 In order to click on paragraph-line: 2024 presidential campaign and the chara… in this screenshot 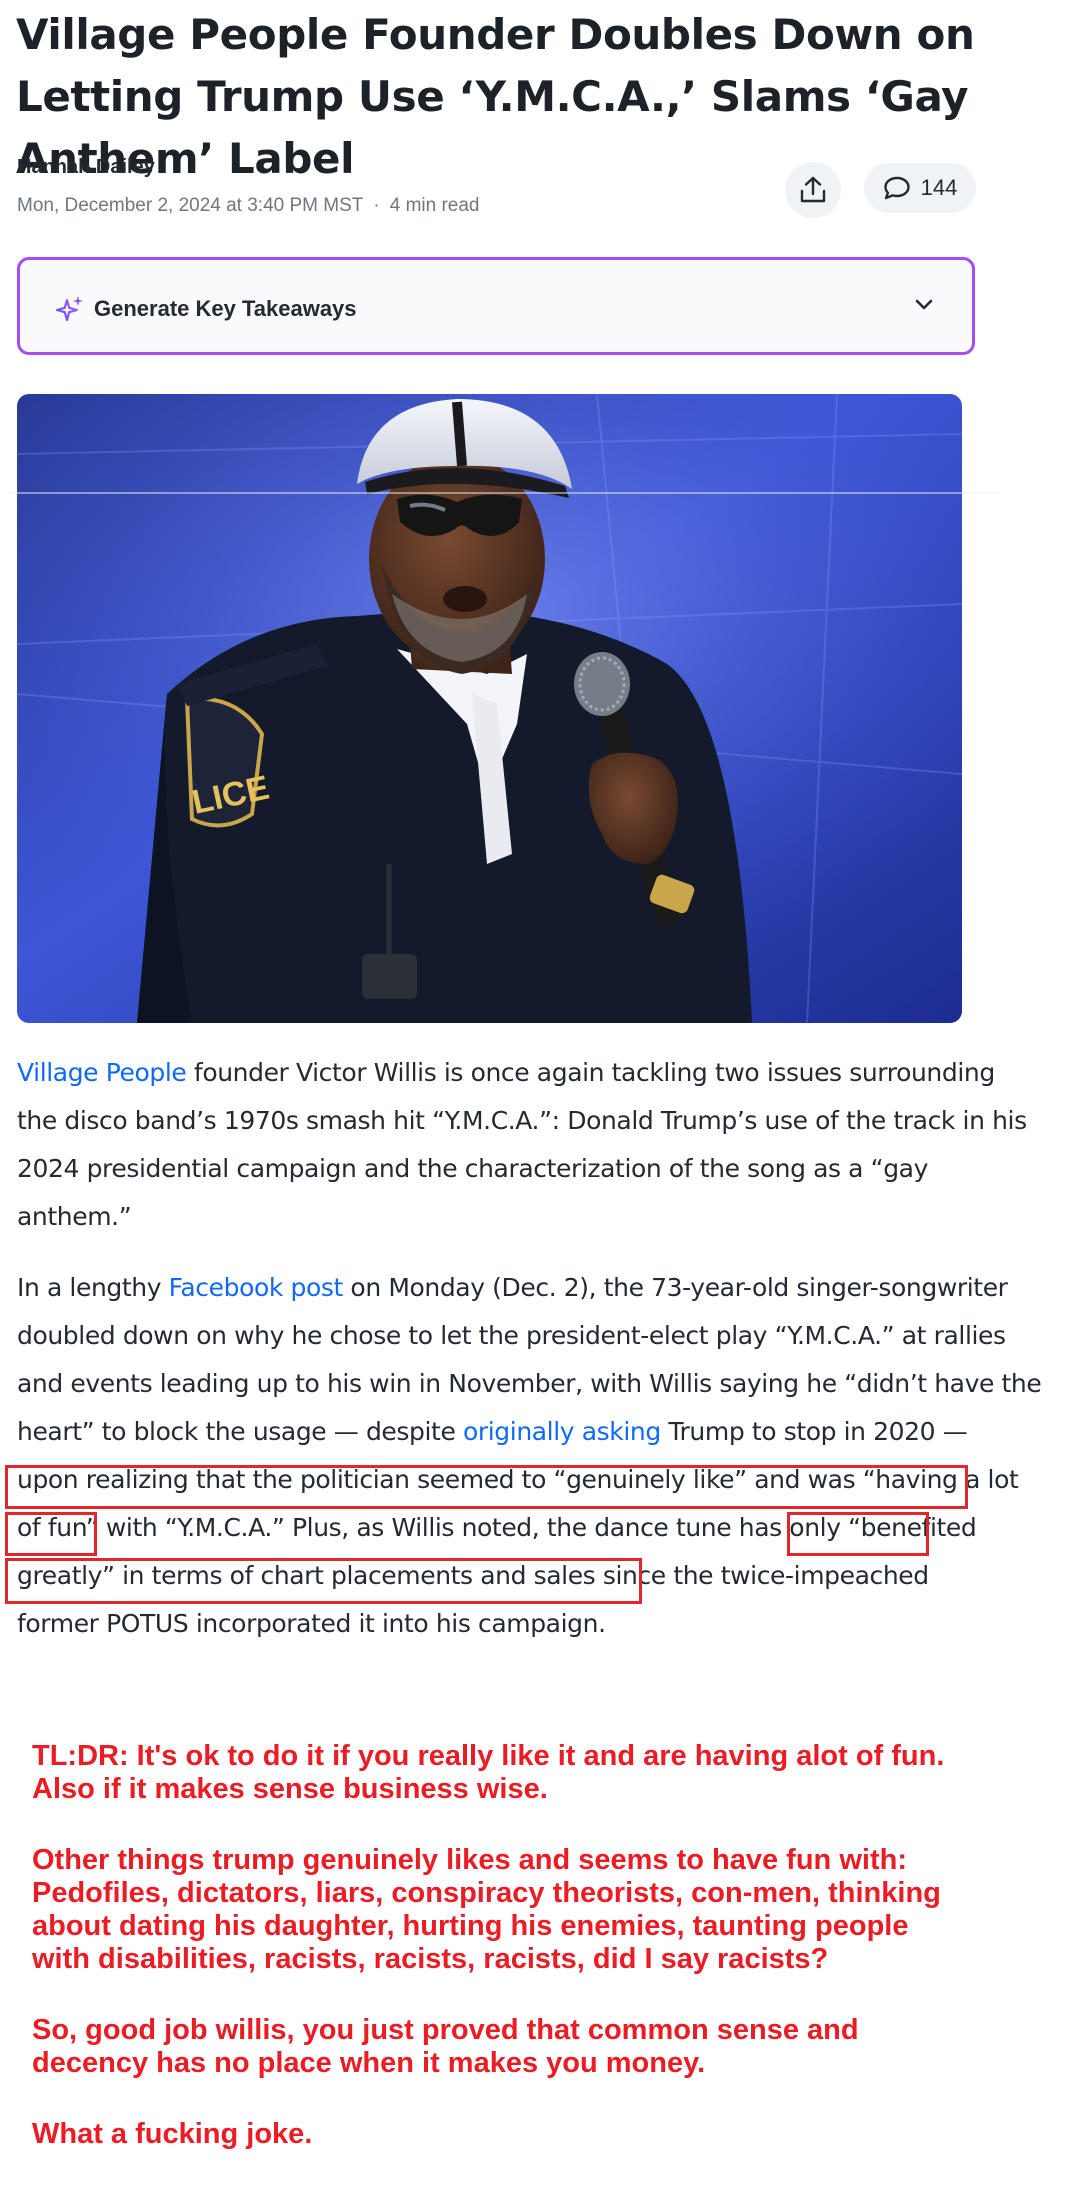, I will do `click(472, 1168)`.